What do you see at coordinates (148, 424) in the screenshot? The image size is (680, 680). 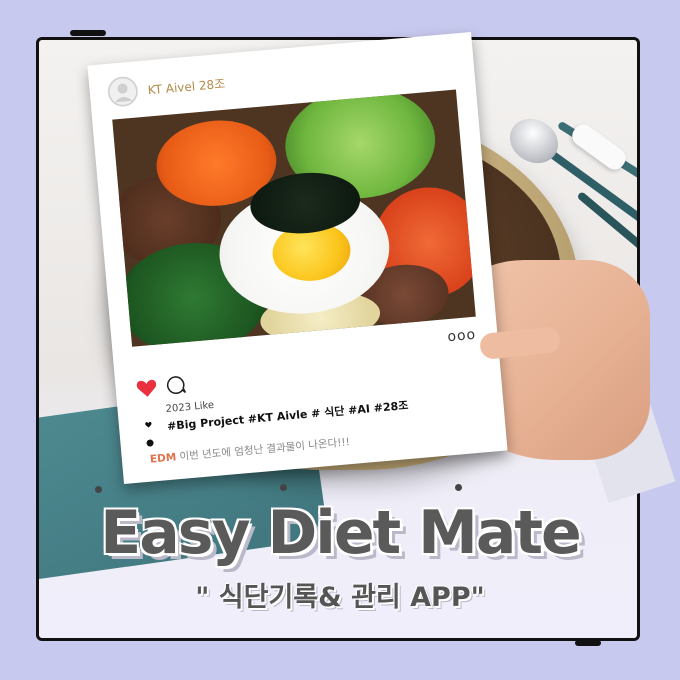 I see `small-heart-icon` at bounding box center [148, 424].